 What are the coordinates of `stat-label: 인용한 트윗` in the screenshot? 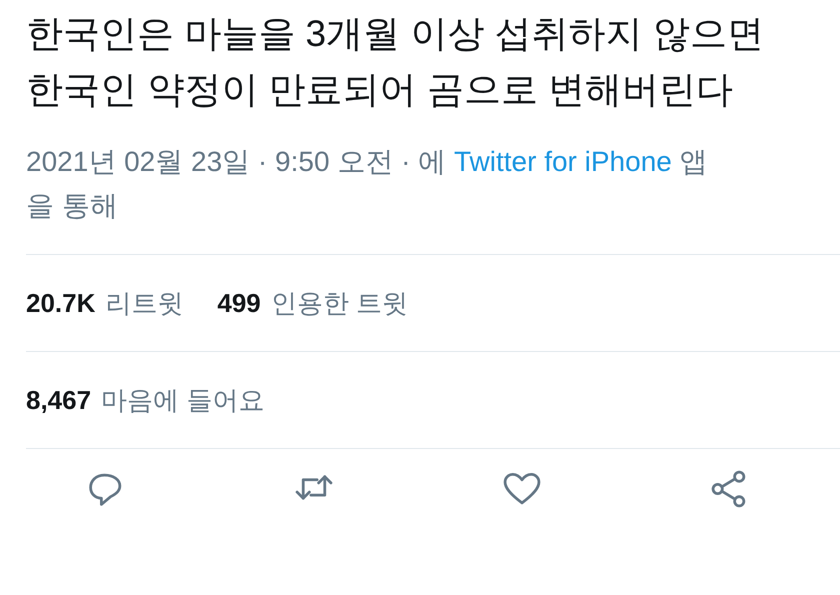 It's located at (339, 303).